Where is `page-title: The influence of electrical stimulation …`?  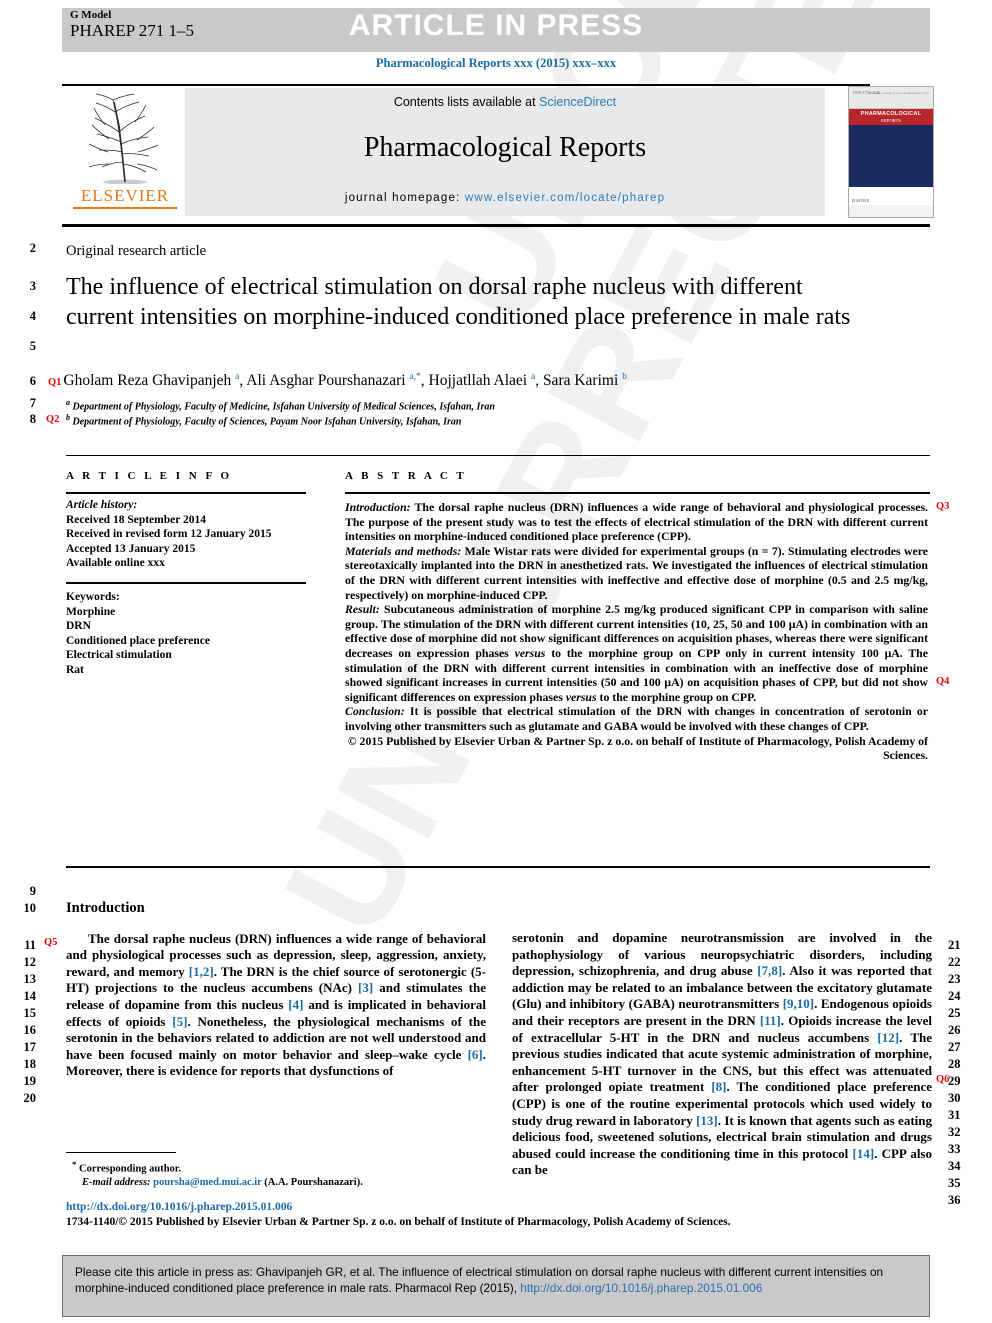 page-title: The influence of electrical stimulation … is located at coordinates (458, 302).